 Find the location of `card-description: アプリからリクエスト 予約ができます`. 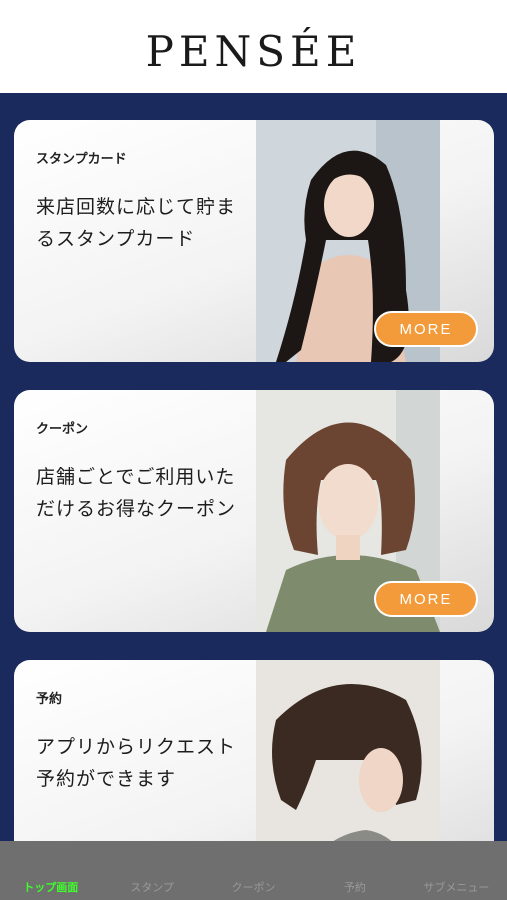

card-description: アプリからリクエスト 予約ができます is located at coordinates (146, 763).